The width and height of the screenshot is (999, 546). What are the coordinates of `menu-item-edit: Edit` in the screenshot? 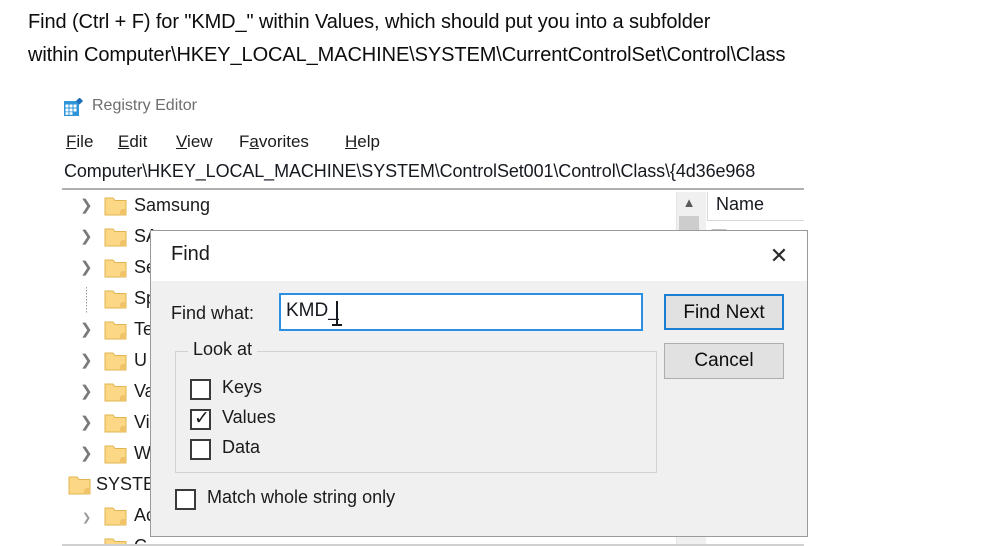 It's located at (132, 142).